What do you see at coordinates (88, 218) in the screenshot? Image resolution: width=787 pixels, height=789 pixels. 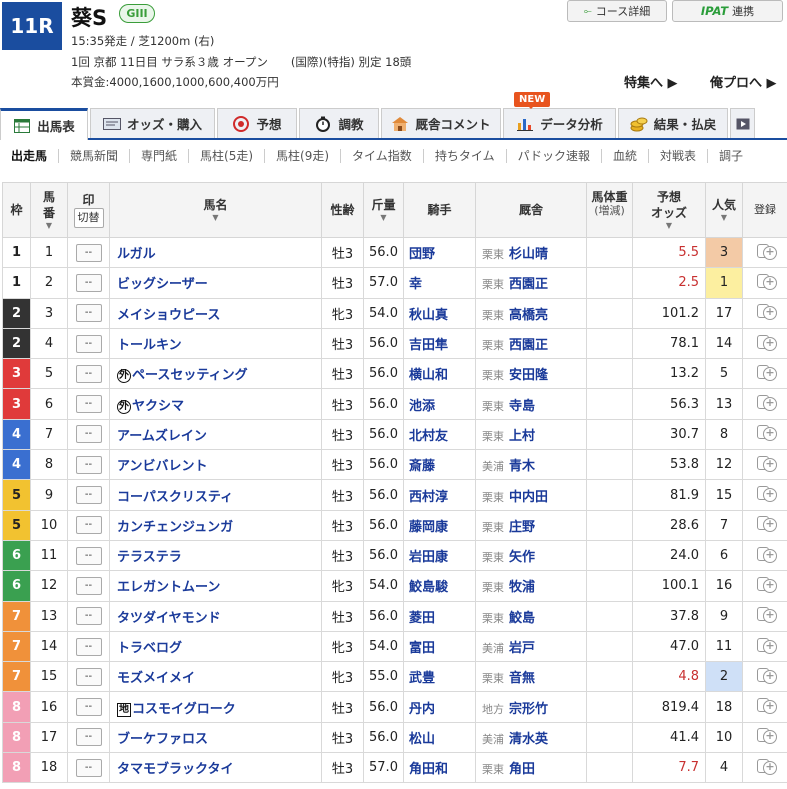 I see `mark-swap-button: 切替` at bounding box center [88, 218].